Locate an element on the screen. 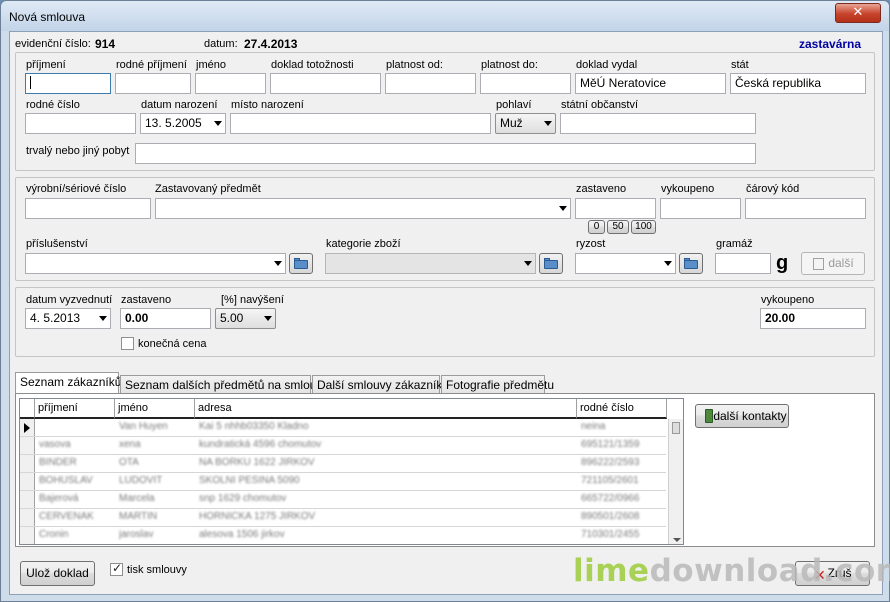 The width and height of the screenshot is (890, 602). watermark-logo: limedownload.com is located at coordinates (731, 571).